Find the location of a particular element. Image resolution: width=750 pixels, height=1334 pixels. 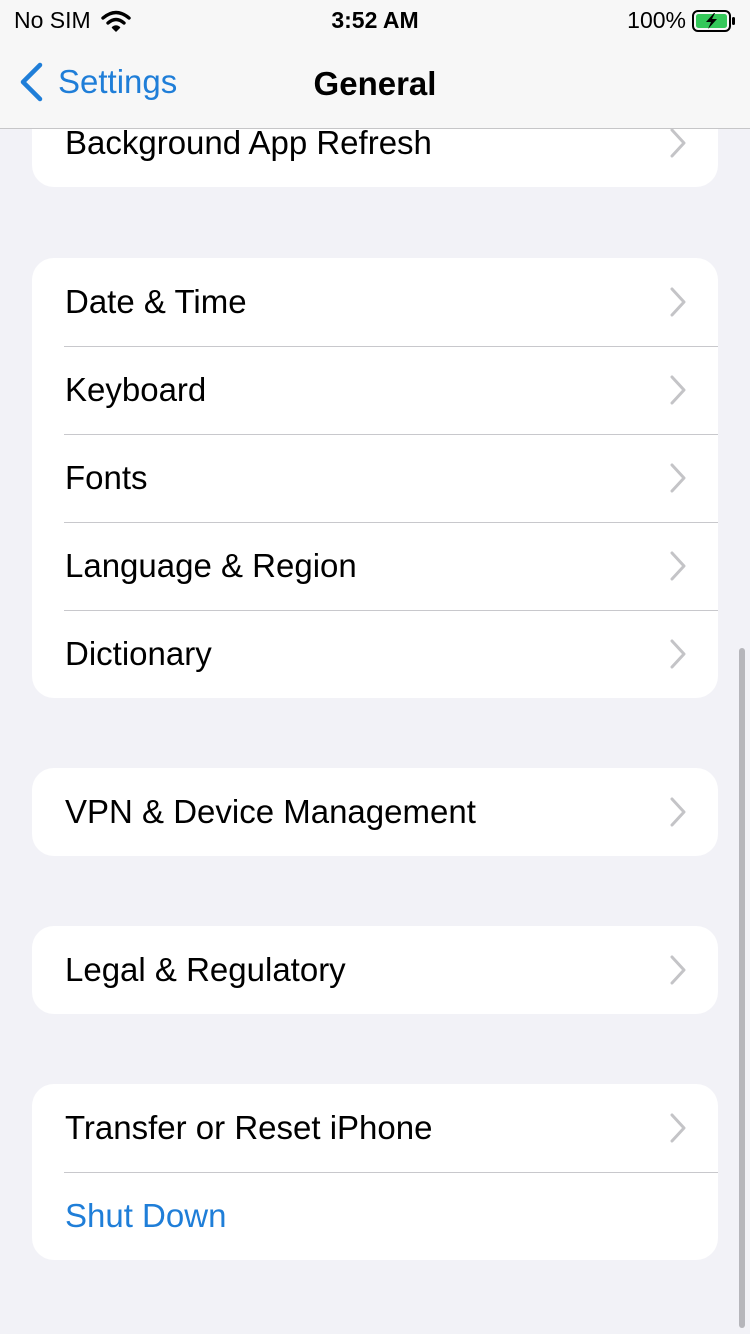

scroll-indicator is located at coordinates (742, 988).